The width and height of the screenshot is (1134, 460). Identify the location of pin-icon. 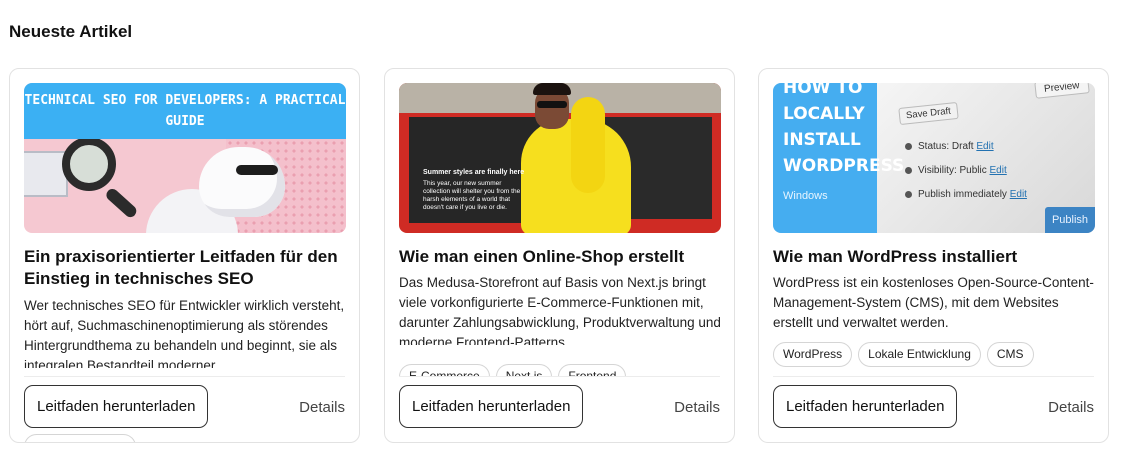
(908, 146).